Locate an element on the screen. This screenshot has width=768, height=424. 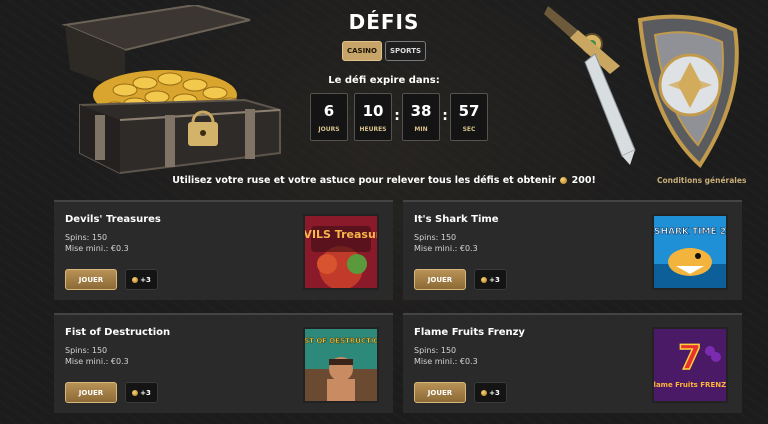
thumbnail-title: SHARK TIME 2 is located at coordinates (690, 232).